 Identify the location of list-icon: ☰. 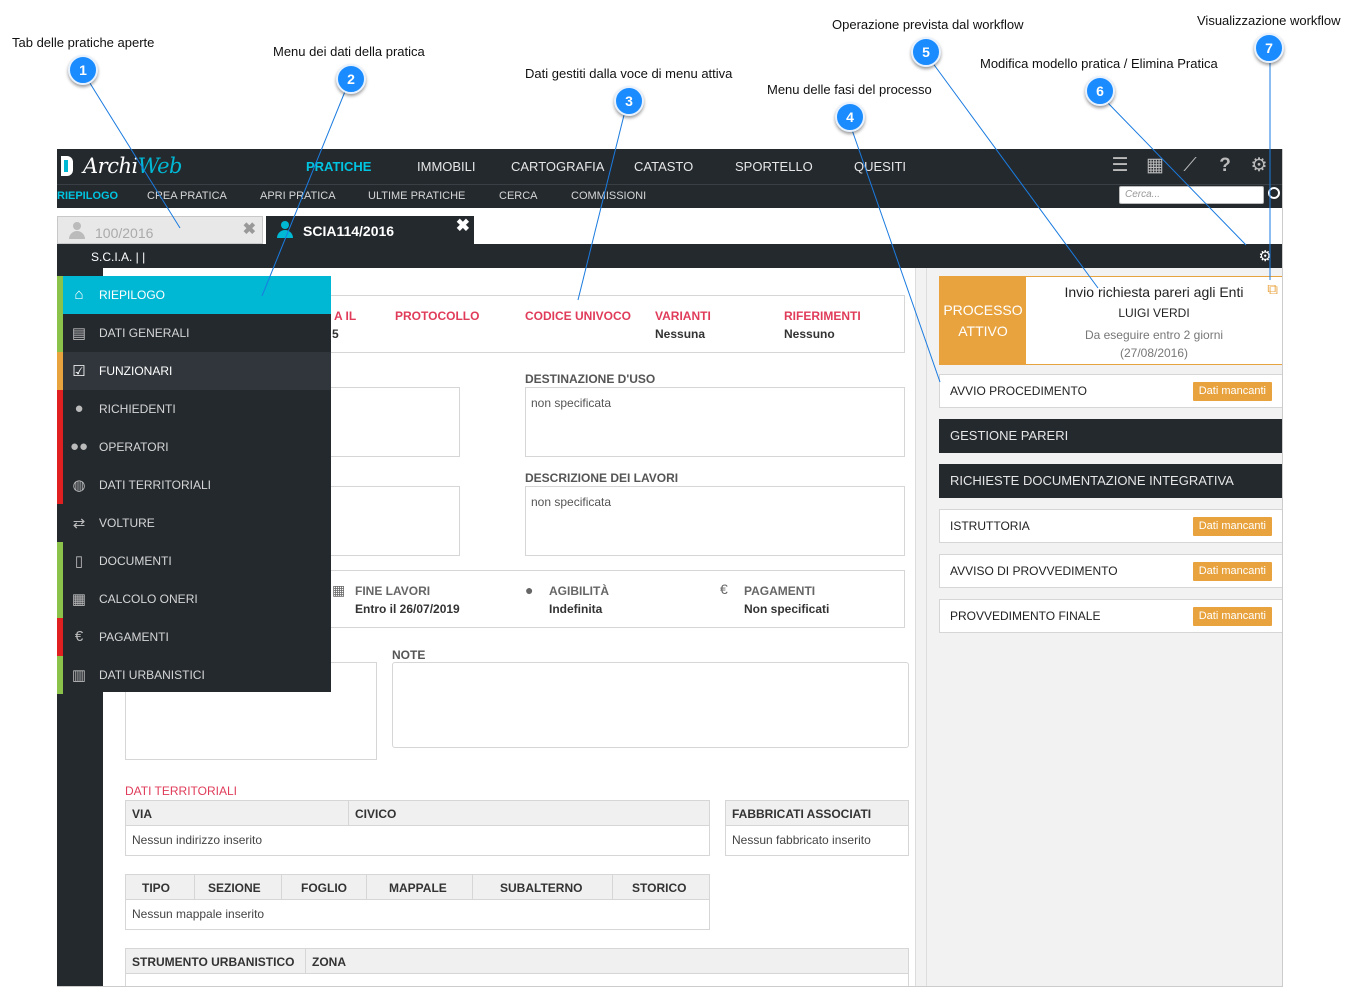
(1120, 166).